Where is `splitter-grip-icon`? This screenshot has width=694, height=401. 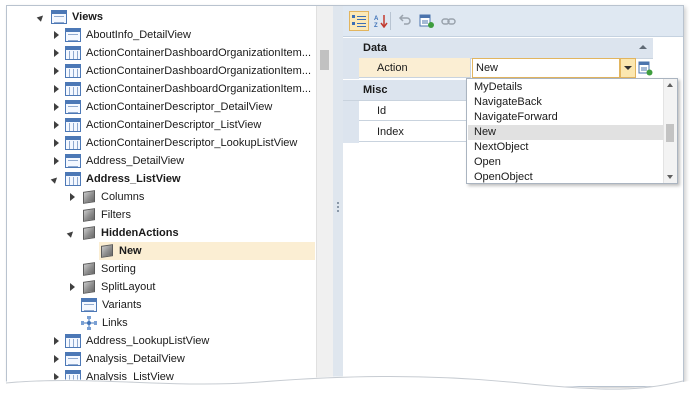
splitter-grip-icon is located at coordinates (338, 208).